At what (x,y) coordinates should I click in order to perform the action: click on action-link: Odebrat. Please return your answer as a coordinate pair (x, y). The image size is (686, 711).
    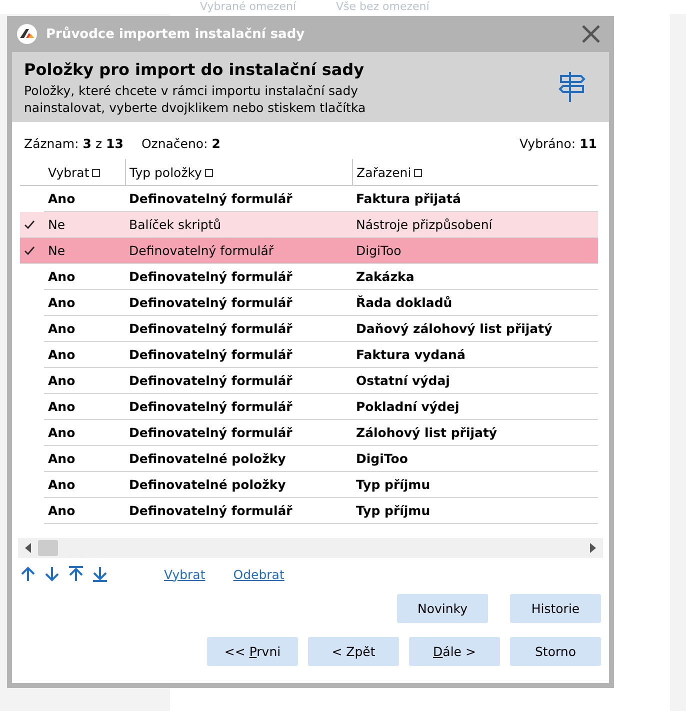
    Looking at the image, I should click on (258, 574).